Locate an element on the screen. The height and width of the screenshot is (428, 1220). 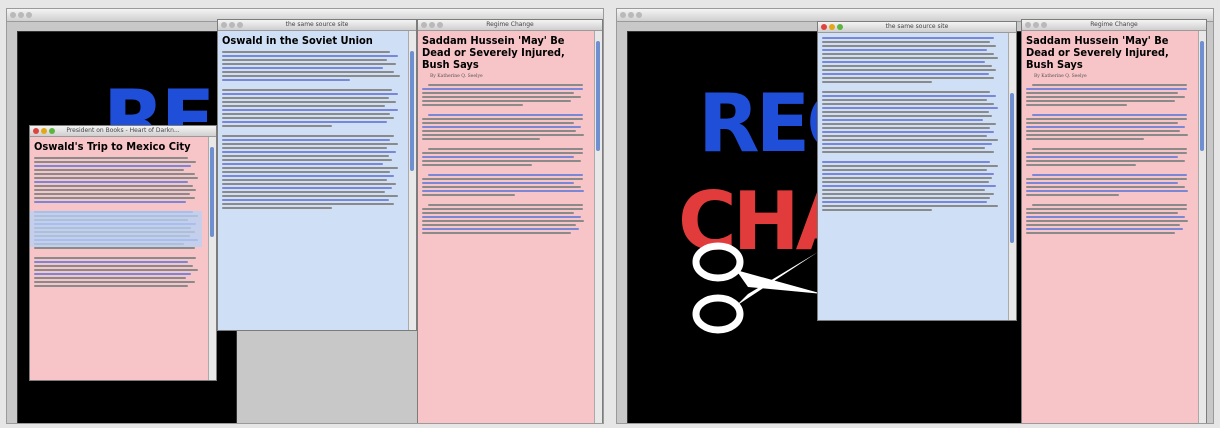
selection-highlight is located at coordinates (116, 229).